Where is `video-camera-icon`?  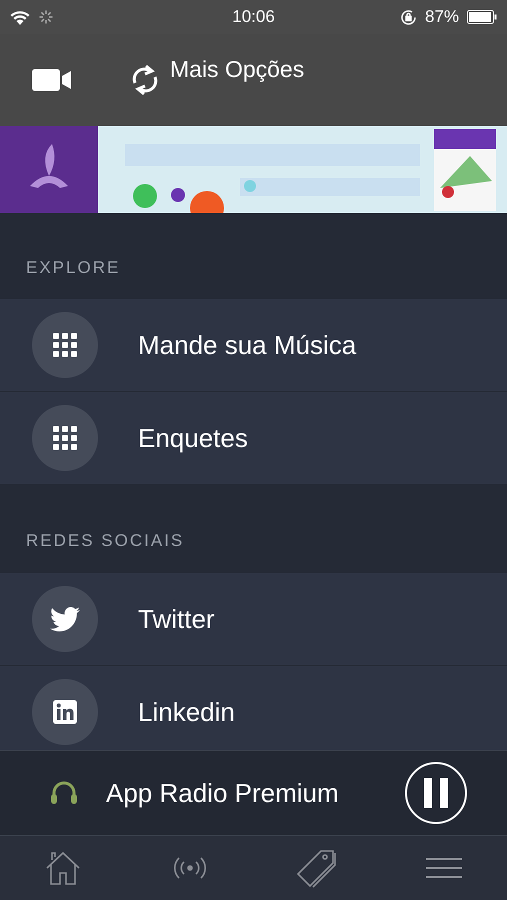 video-camera-icon is located at coordinates (52, 80).